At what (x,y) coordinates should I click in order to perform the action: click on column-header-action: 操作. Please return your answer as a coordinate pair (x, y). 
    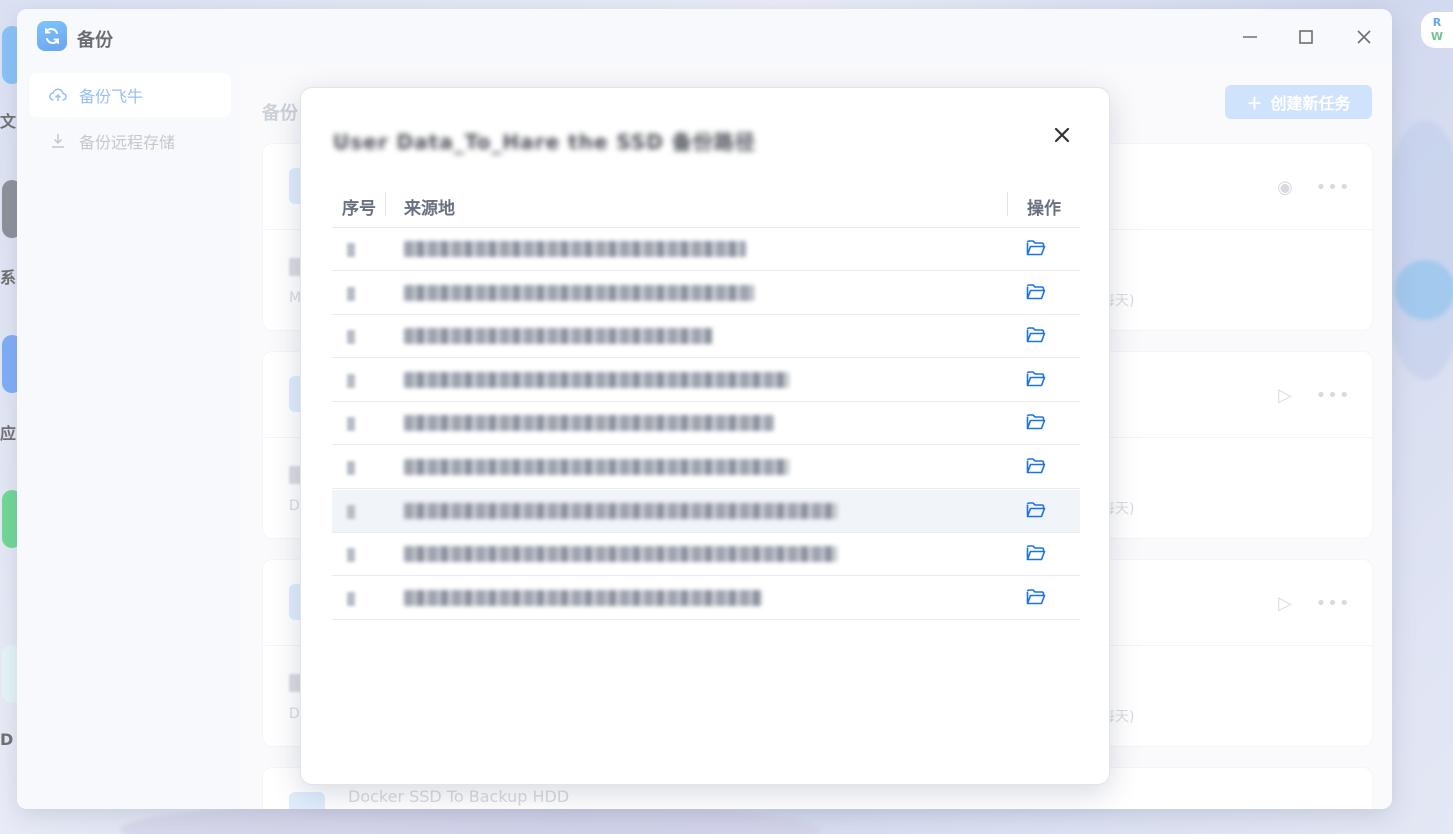
    Looking at the image, I should click on (1044, 209).